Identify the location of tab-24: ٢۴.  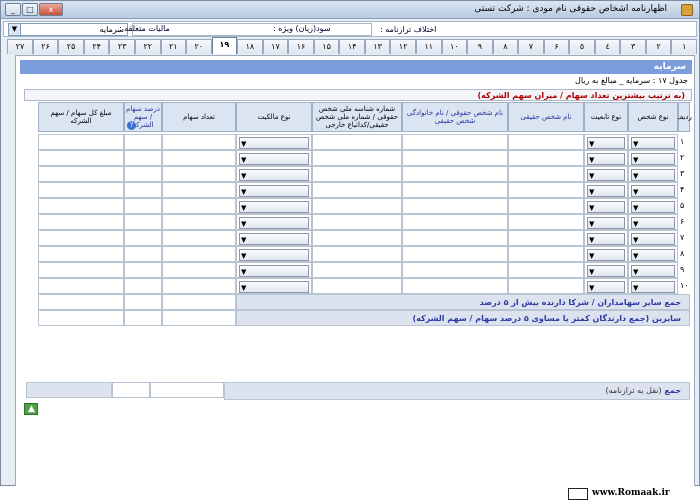
(96, 46).